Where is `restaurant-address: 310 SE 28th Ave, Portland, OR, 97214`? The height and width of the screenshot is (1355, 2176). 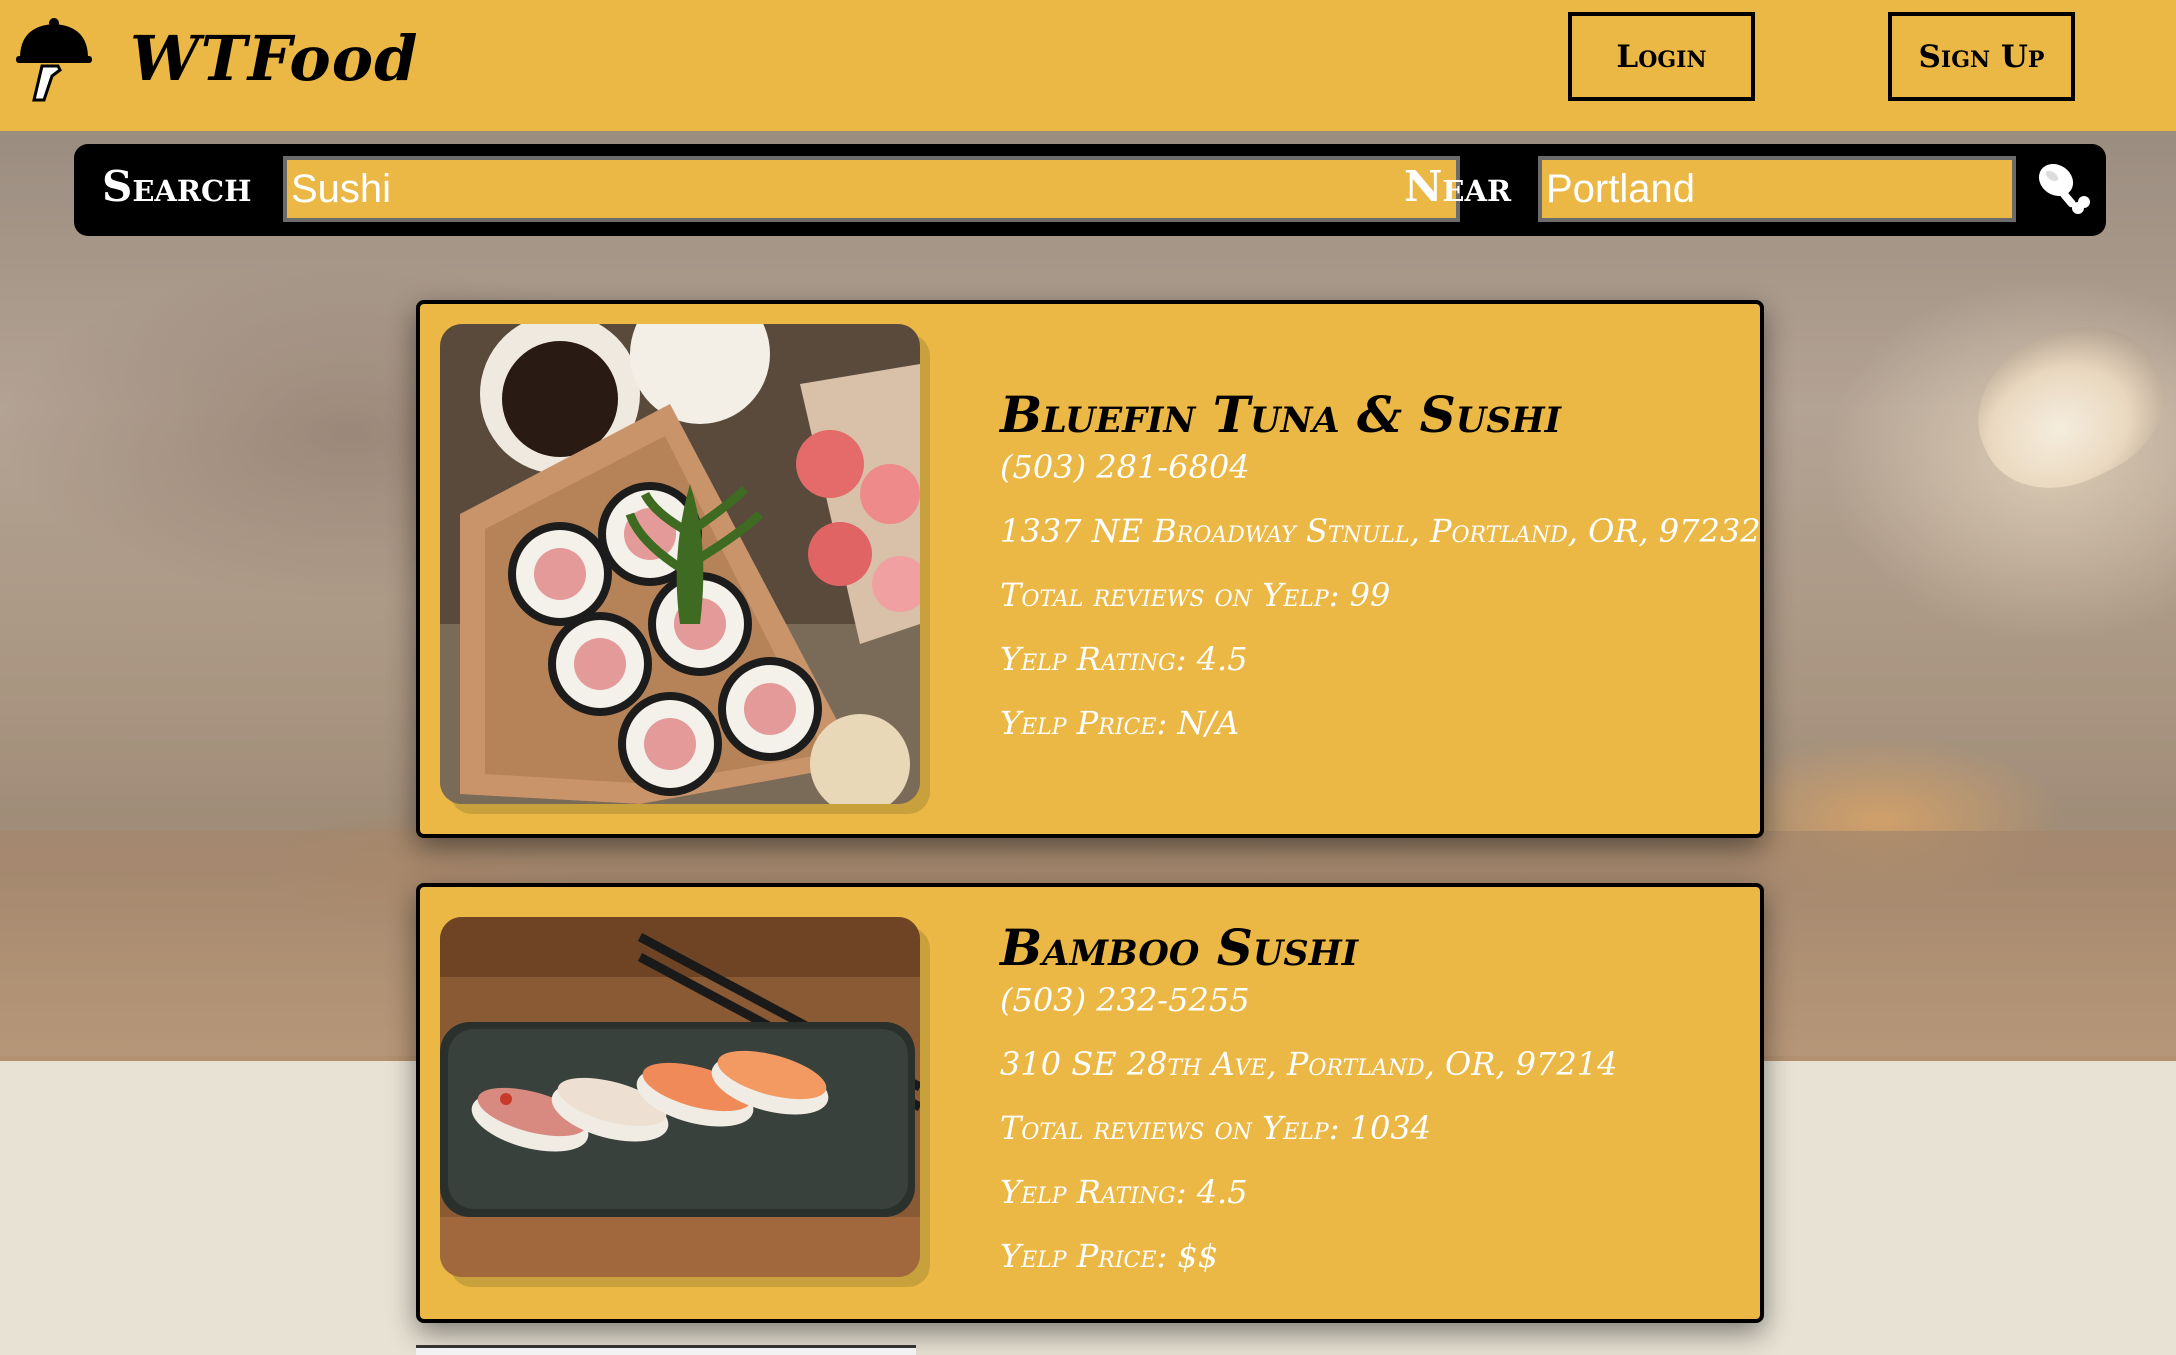 restaurant-address: 310 SE 28th Ave, Portland, OR, 97214 is located at coordinates (1309, 1064).